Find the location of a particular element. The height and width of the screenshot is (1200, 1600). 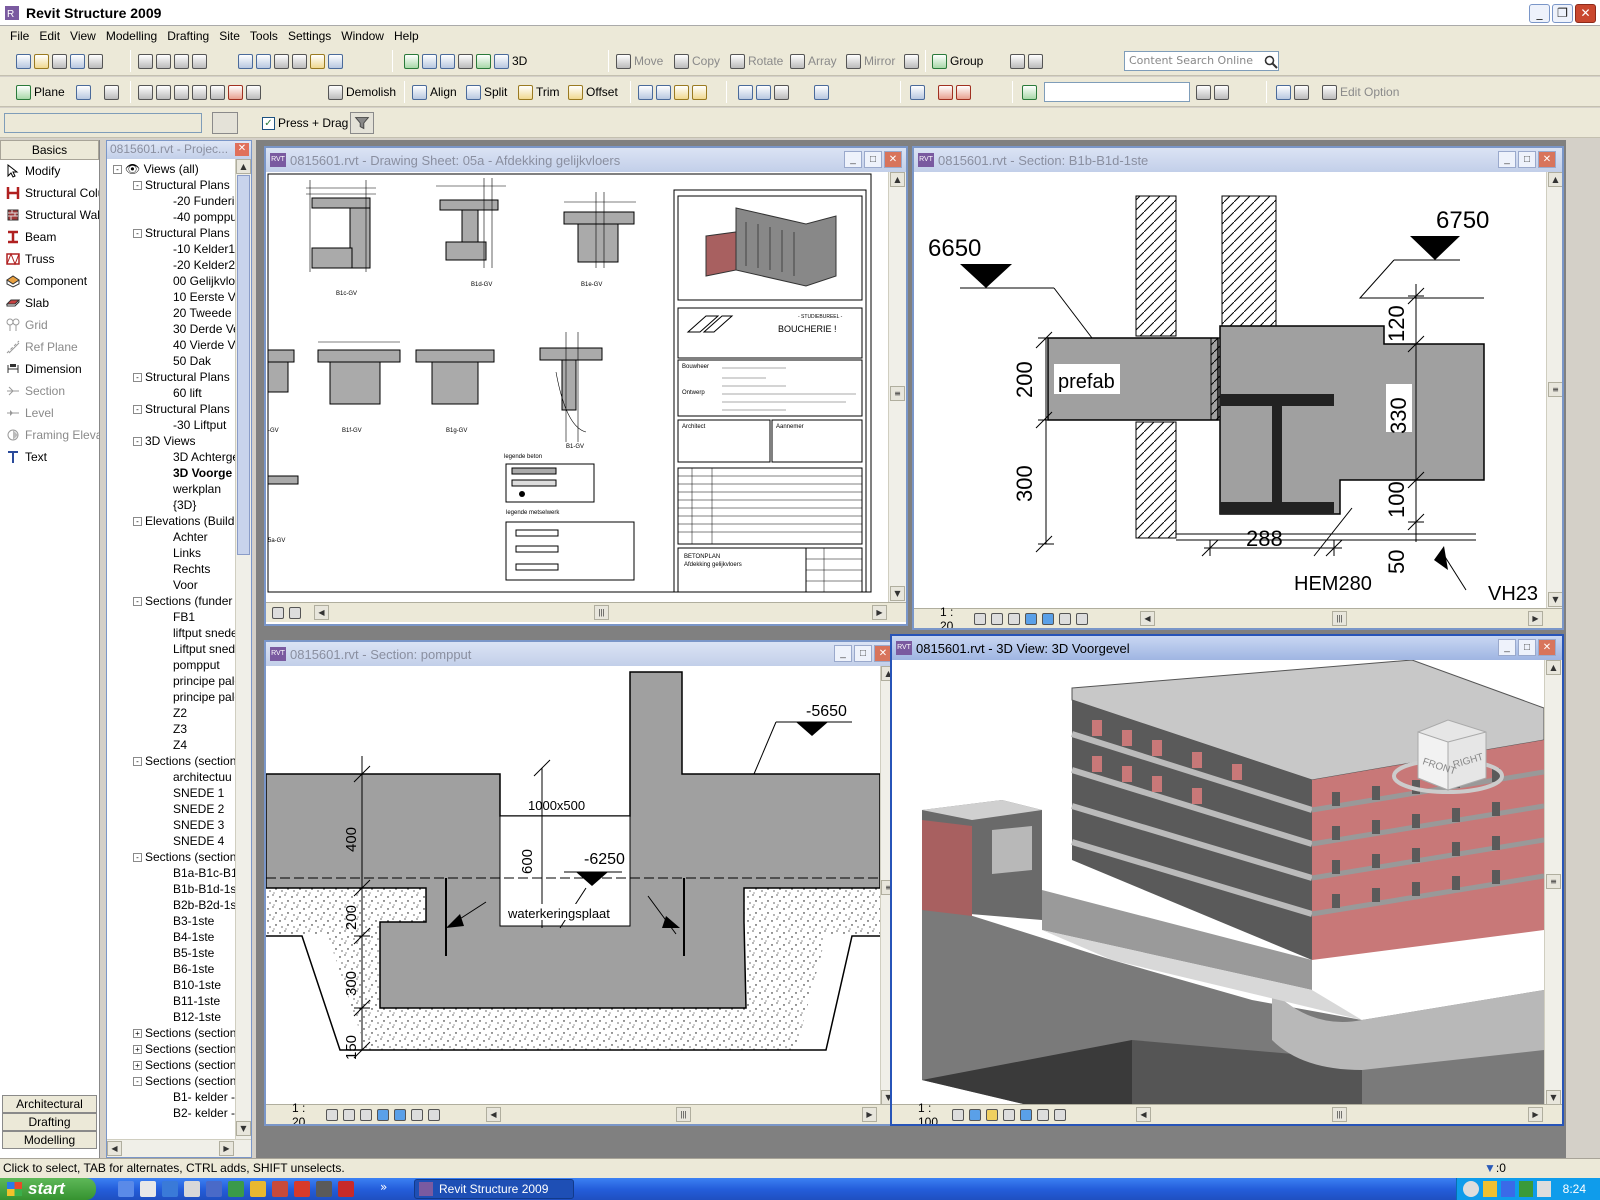

tree-item: Links is located at coordinates (171, 553).